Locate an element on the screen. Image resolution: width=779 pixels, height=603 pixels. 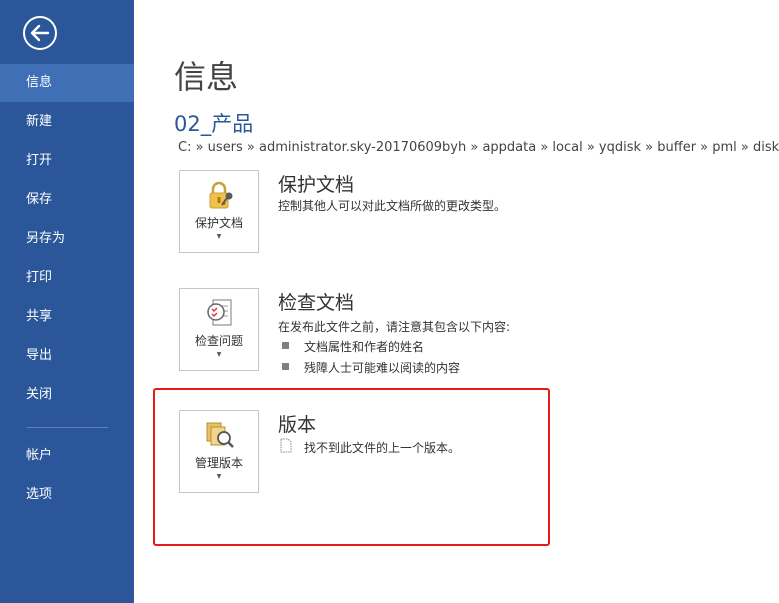
sidebar-item-save: 保存 is located at coordinates (67, 200).